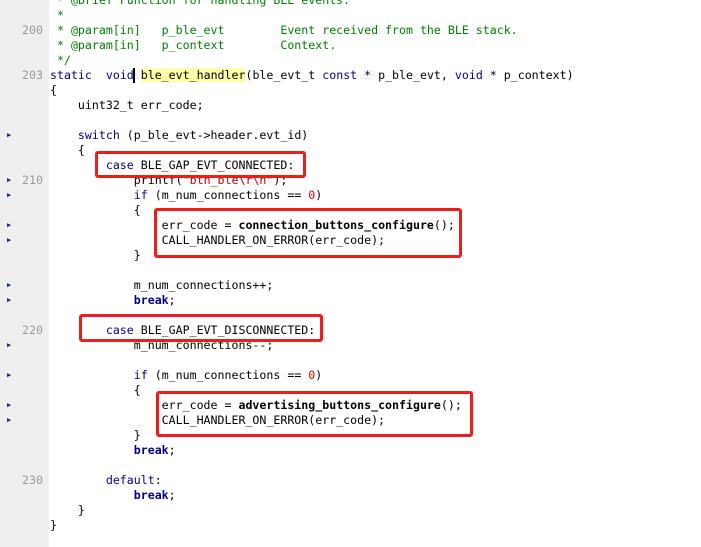 This screenshot has width=701, height=547. I want to click on code-text: */, so click(60, 60).